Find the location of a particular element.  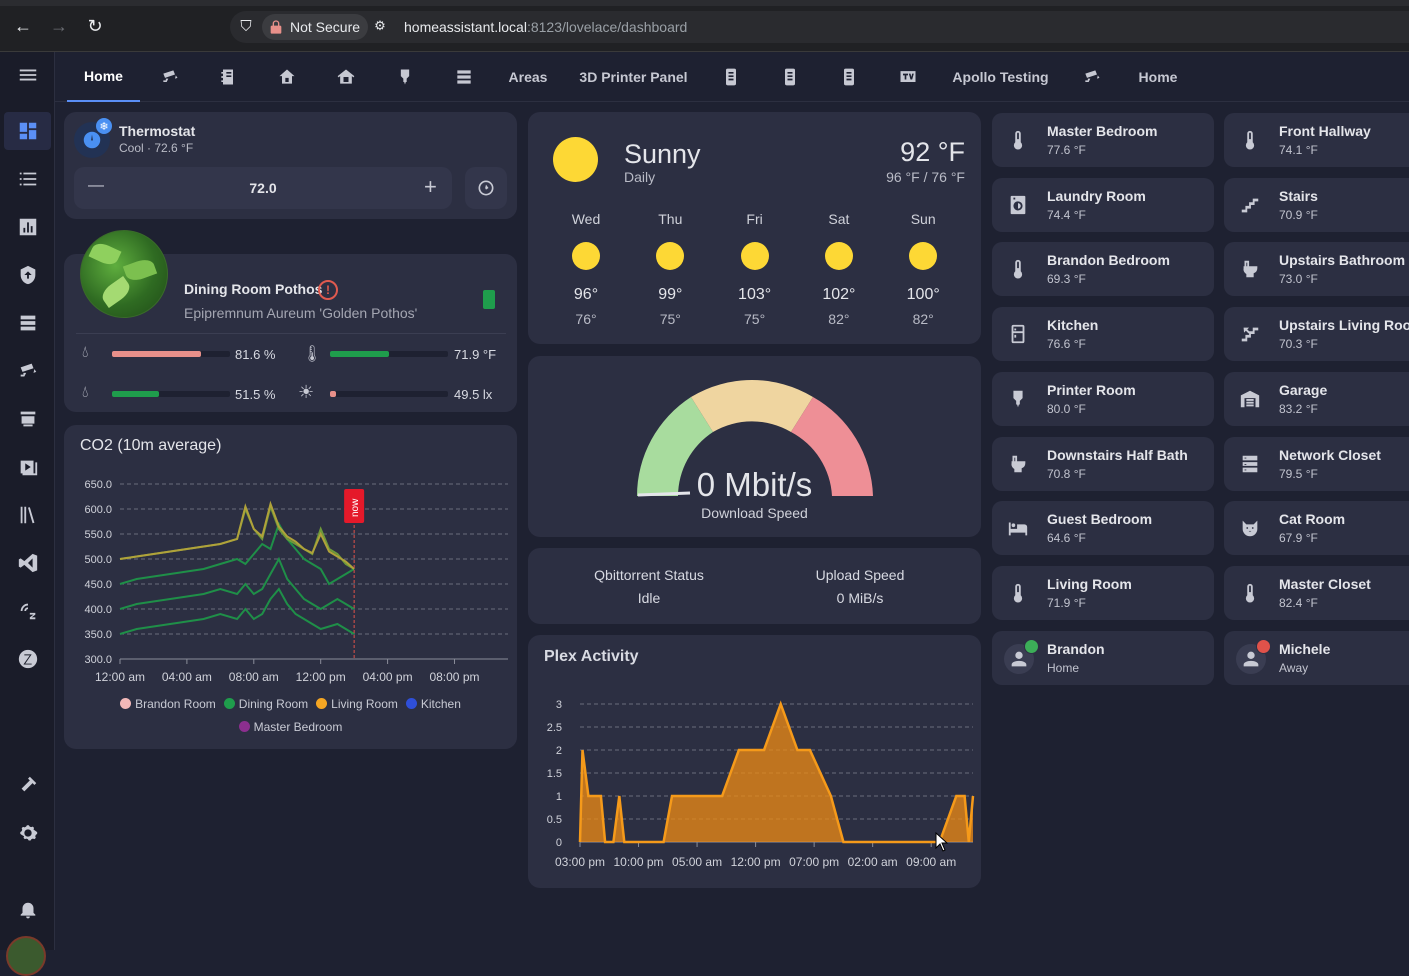

sensor-tile: Upstairs Living Room 70.3 °F is located at coordinates (1316, 334).